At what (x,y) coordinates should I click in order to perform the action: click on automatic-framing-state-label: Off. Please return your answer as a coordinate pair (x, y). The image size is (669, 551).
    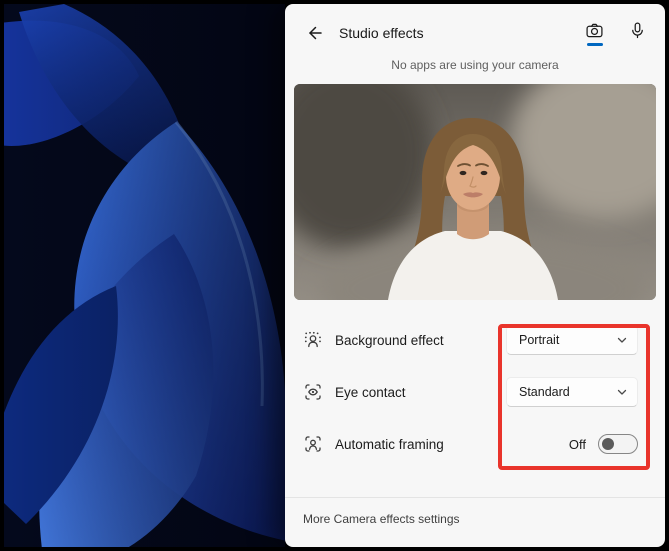
    Looking at the image, I should click on (577, 444).